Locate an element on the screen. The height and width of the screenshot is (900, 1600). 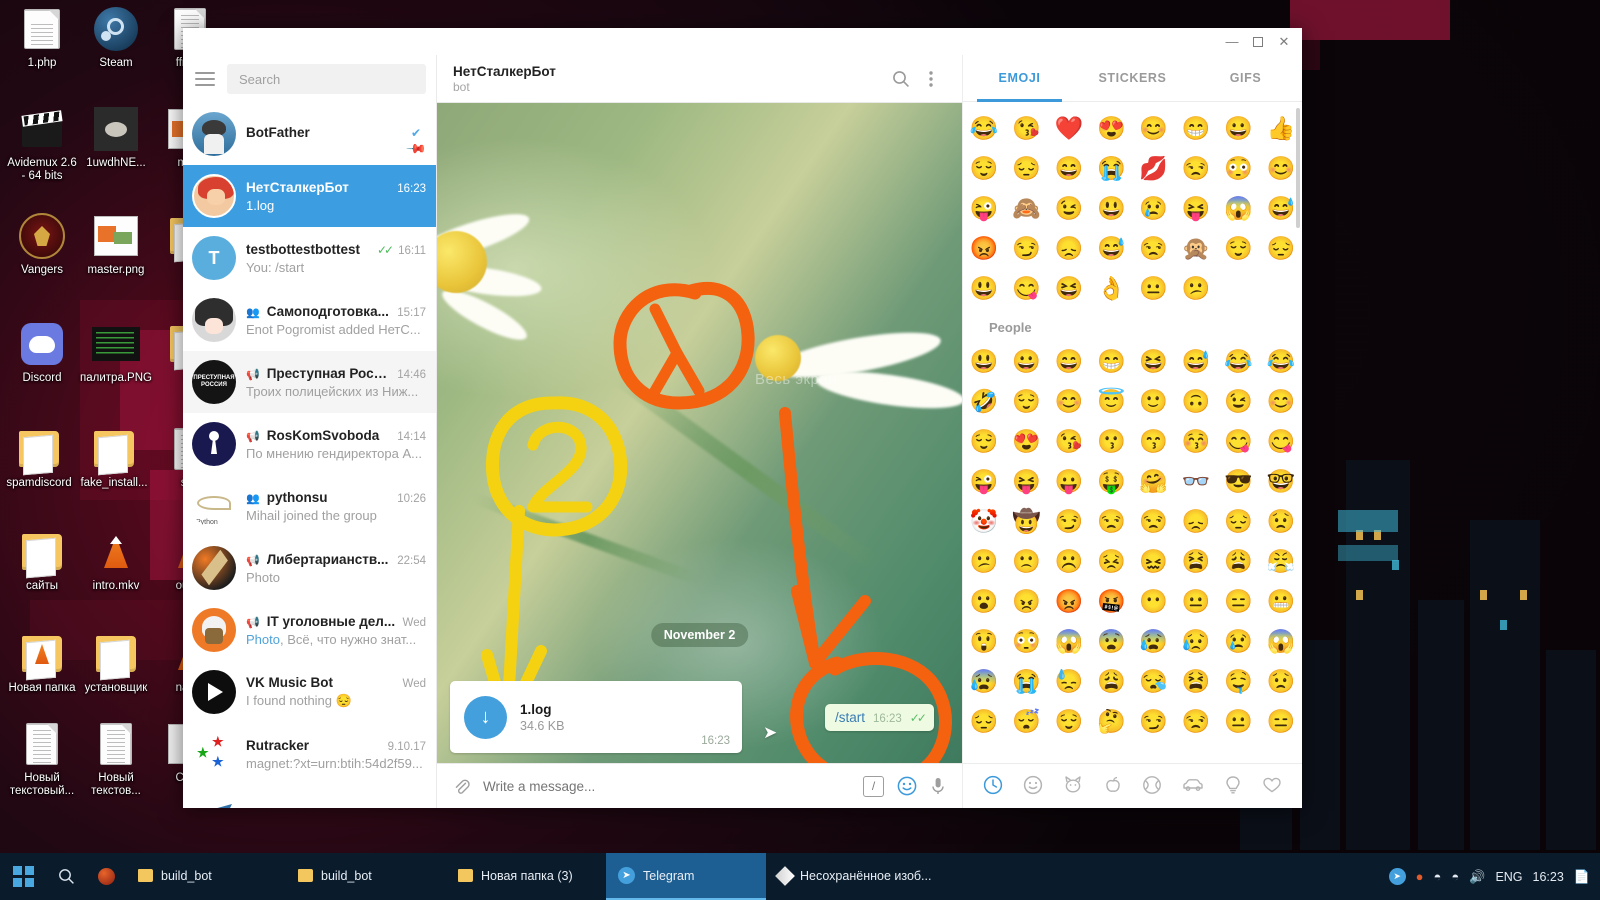
emoji-cell: 🤔 is located at coordinates (1111, 721).